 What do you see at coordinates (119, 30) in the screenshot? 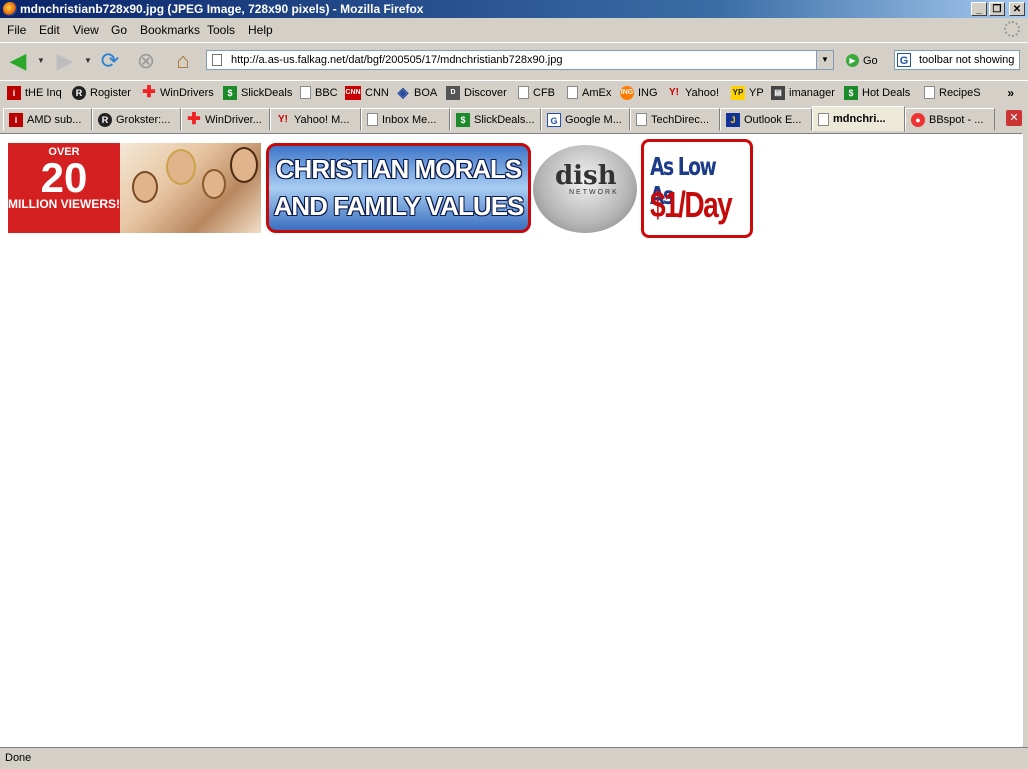
I see `menu-go: Go` at bounding box center [119, 30].